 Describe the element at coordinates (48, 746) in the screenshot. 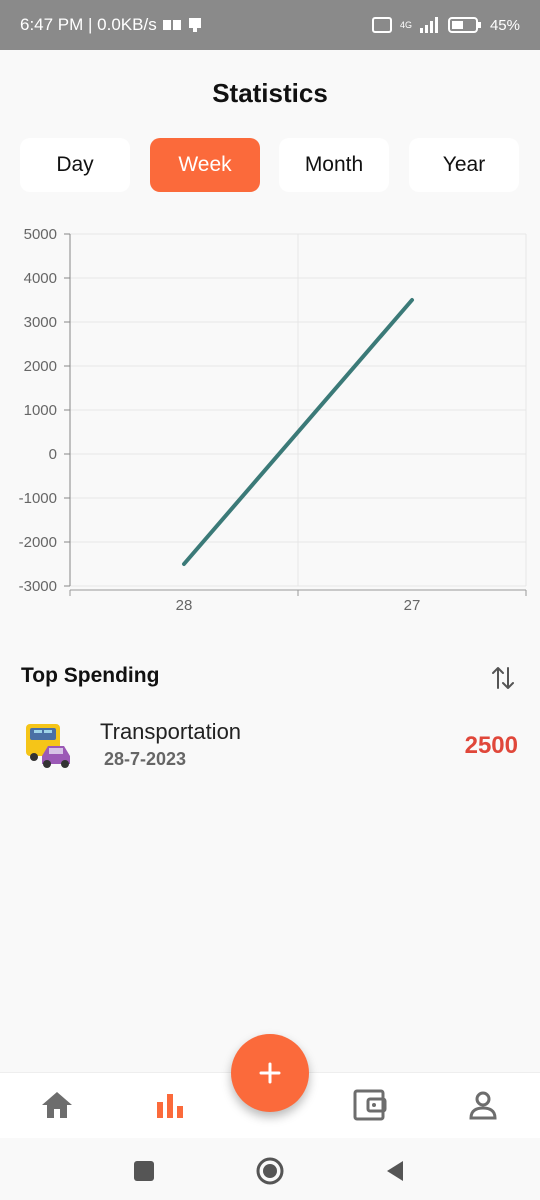

I see `transport-icon` at that location.